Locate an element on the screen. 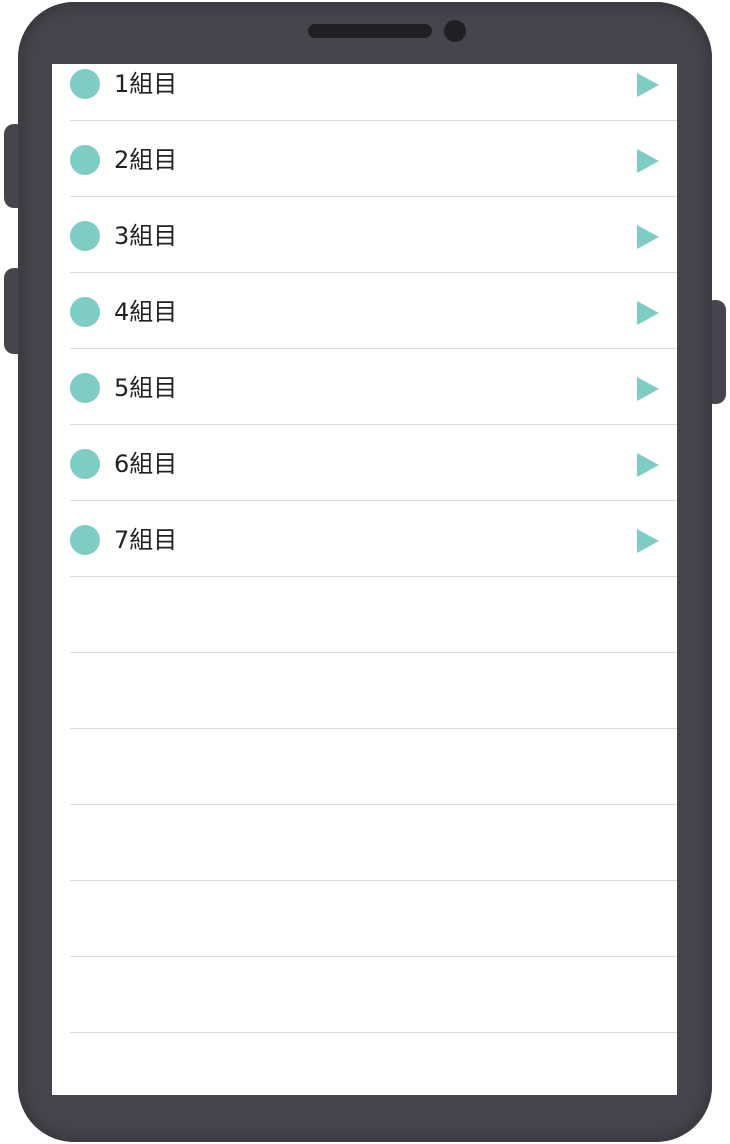 This screenshot has width=730, height=1144. list-item: 2組目 is located at coordinates (373, 159).